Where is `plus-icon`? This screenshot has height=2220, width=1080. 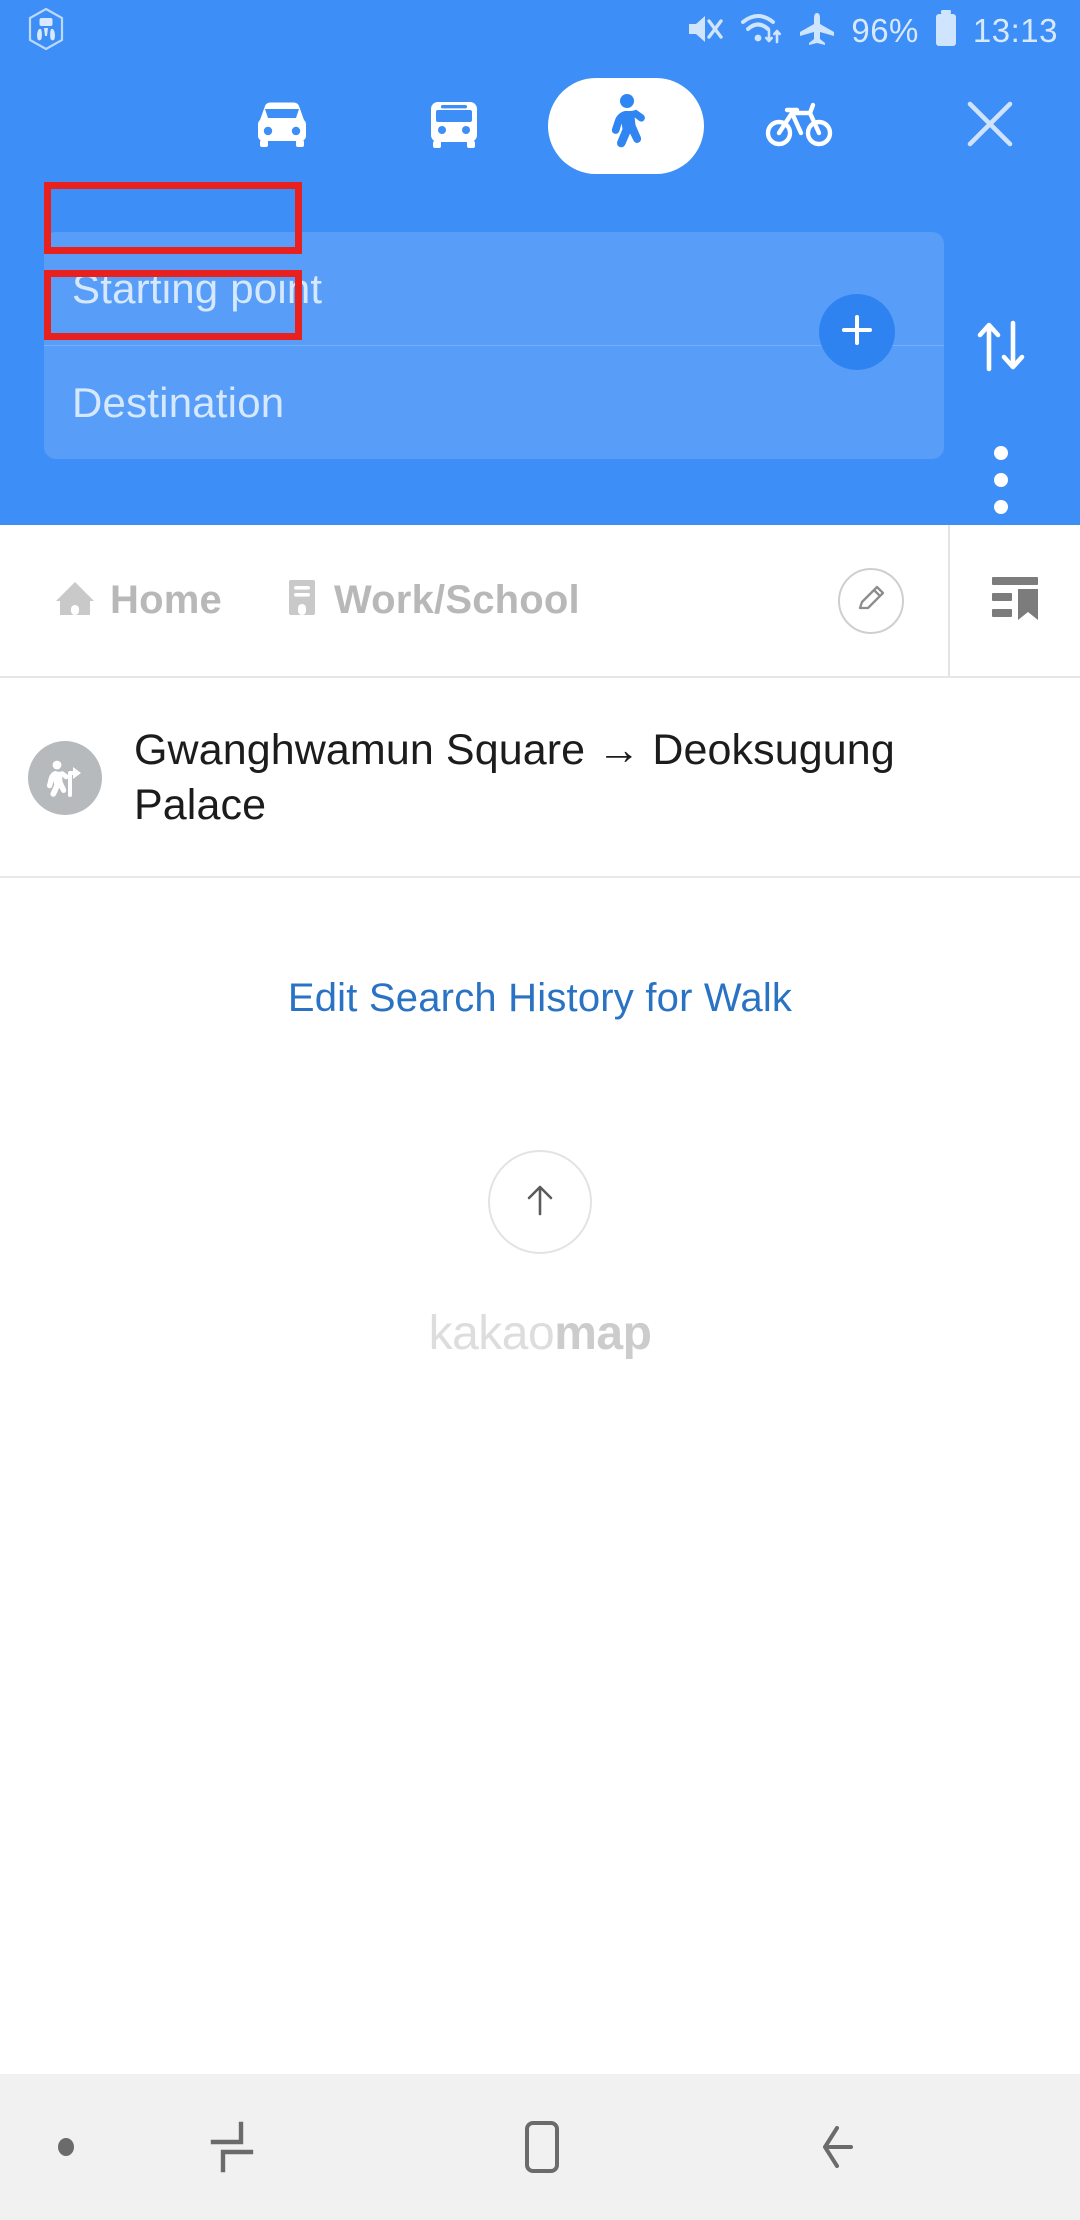
plus-icon is located at coordinates (857, 332).